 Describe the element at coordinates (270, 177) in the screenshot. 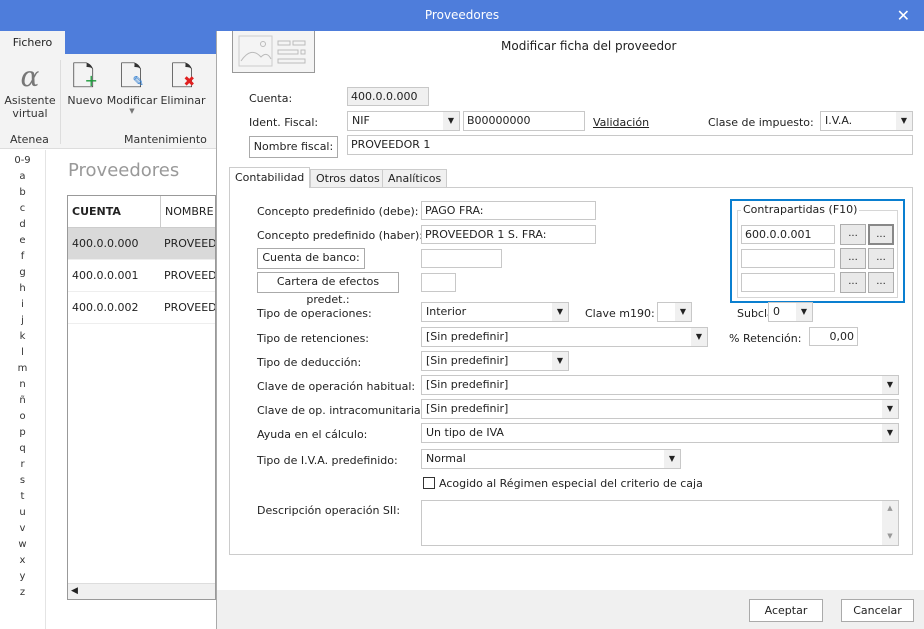

I see `tab-contabilidad: Contabilidad` at that location.